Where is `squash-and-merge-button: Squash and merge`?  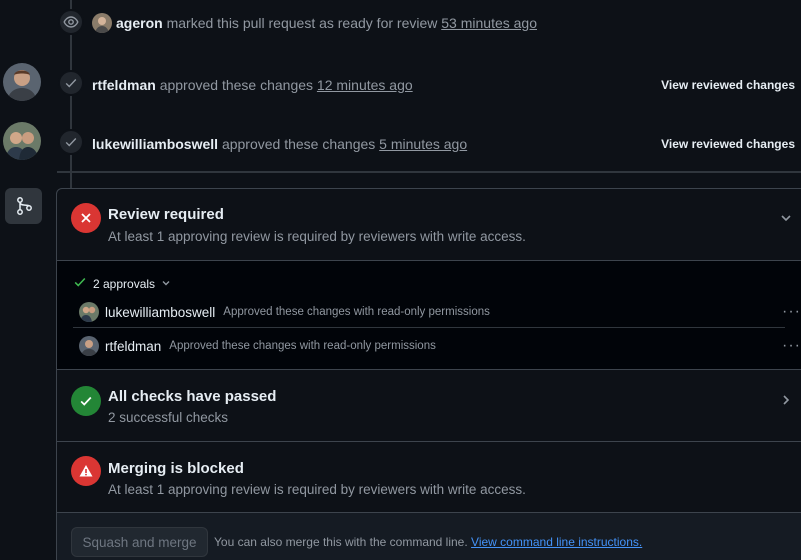 squash-and-merge-button: Squash and merge is located at coordinates (139, 542).